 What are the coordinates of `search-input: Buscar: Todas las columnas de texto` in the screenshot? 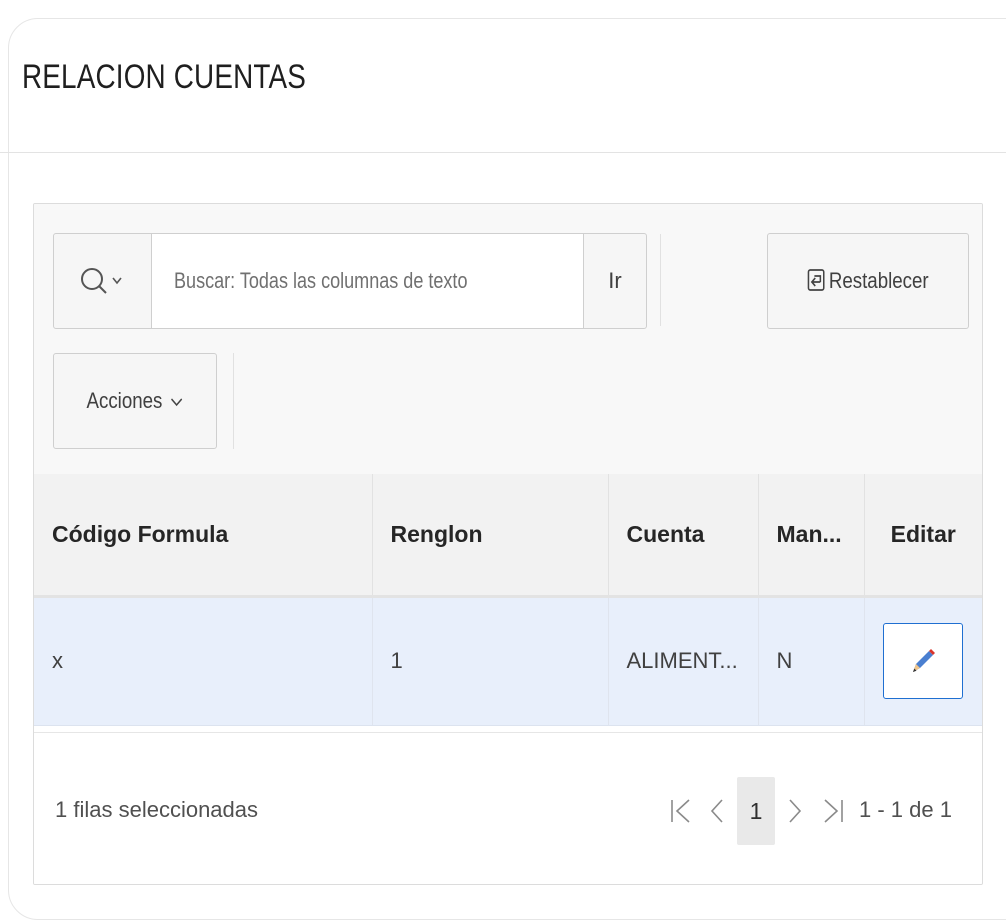 It's located at (367, 281).